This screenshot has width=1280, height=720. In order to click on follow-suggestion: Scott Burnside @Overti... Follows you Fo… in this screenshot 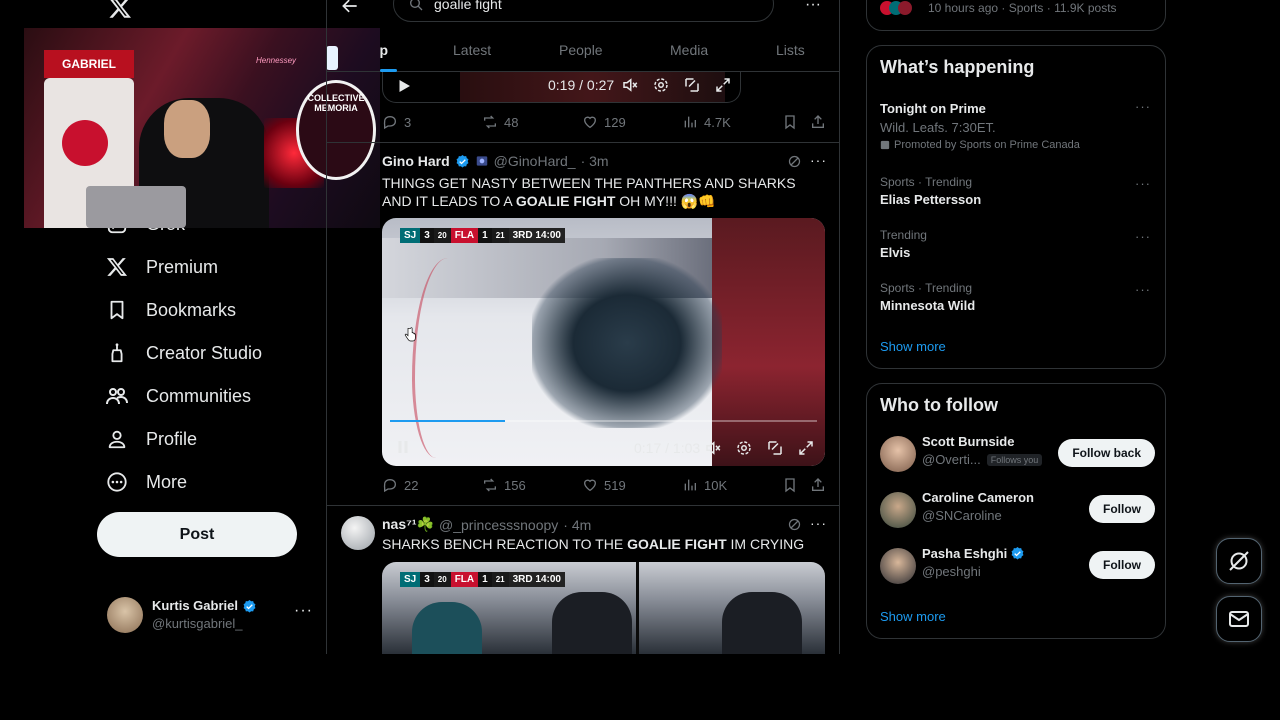, I will do `click(1017, 454)`.